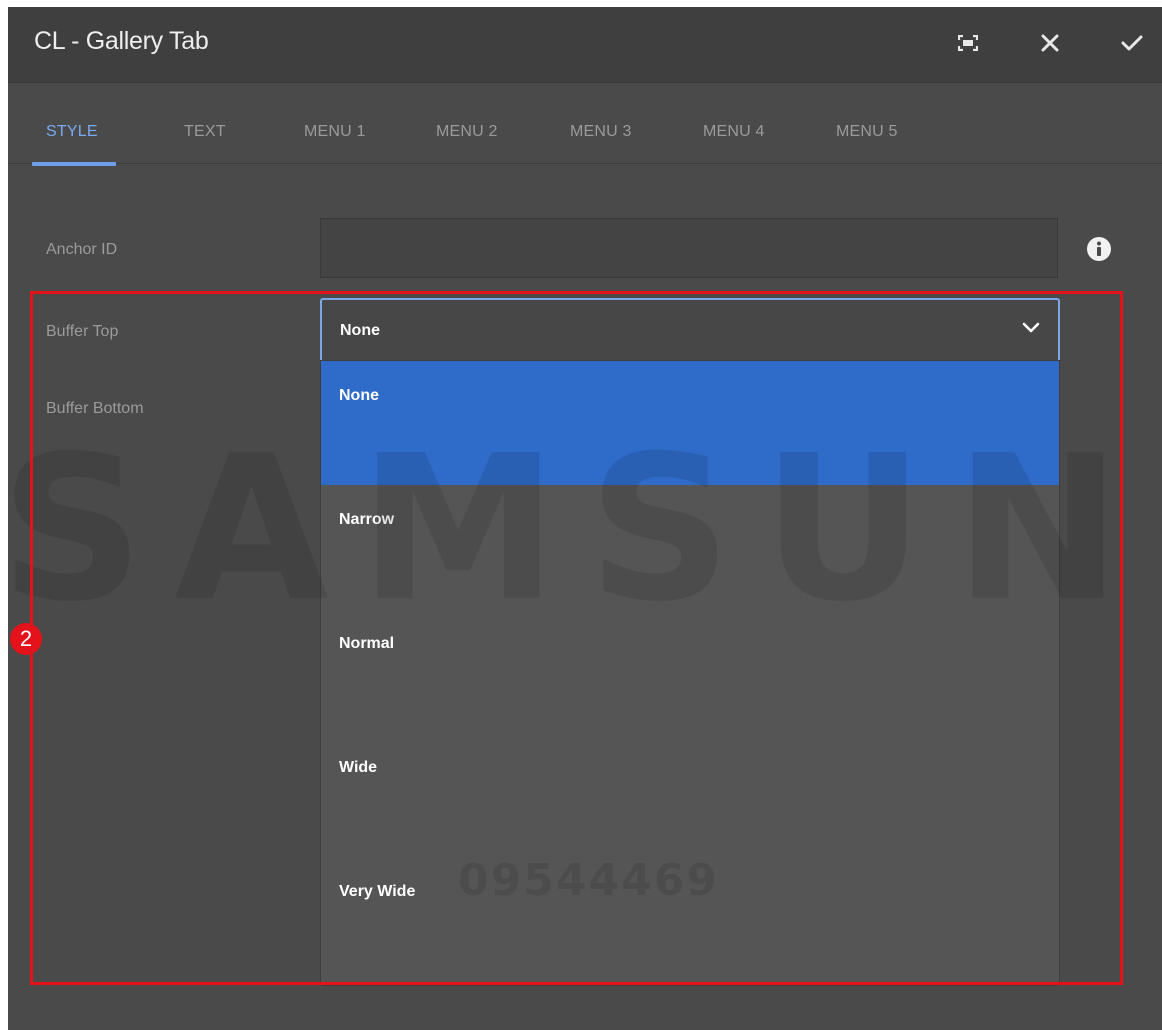 This screenshot has height=1030, width=1162. I want to click on buffer-bottom-label: Buffer Bottom, so click(95, 408).